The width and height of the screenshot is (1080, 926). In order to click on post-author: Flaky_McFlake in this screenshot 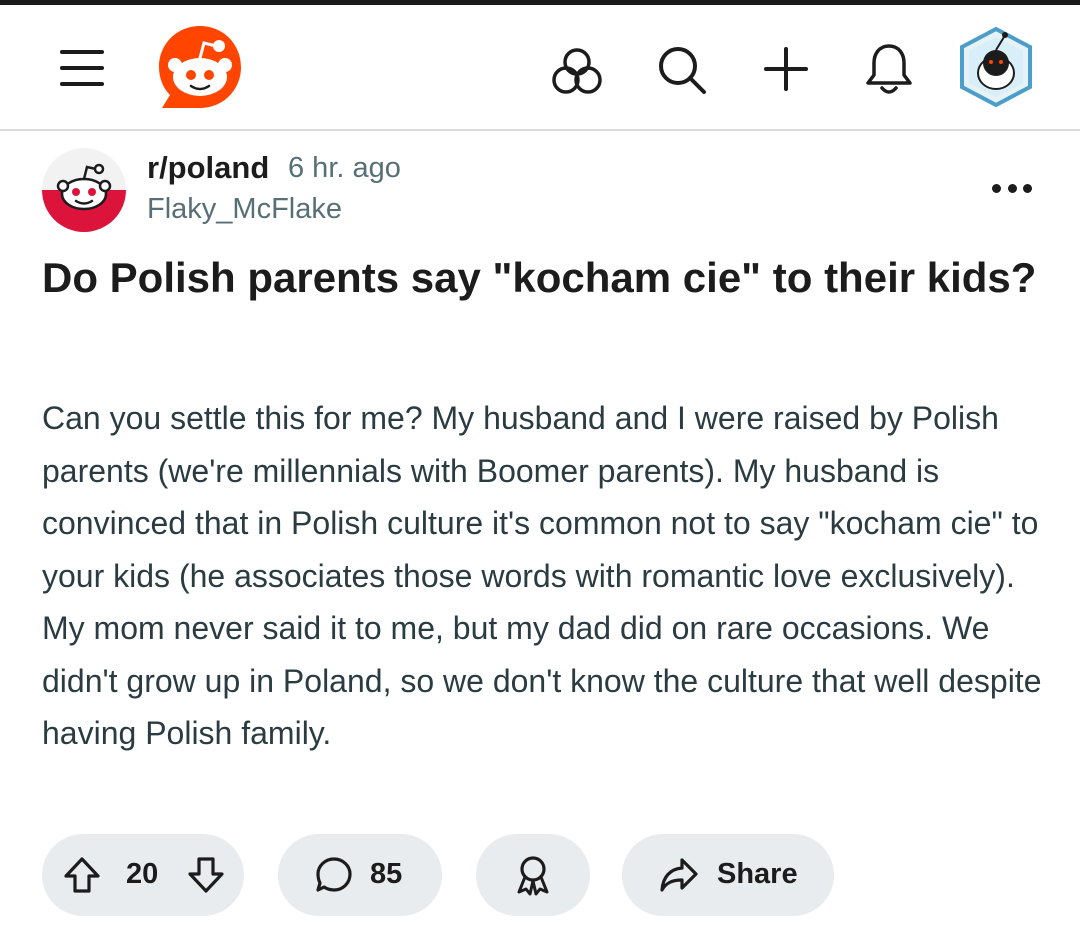, I will do `click(244, 209)`.